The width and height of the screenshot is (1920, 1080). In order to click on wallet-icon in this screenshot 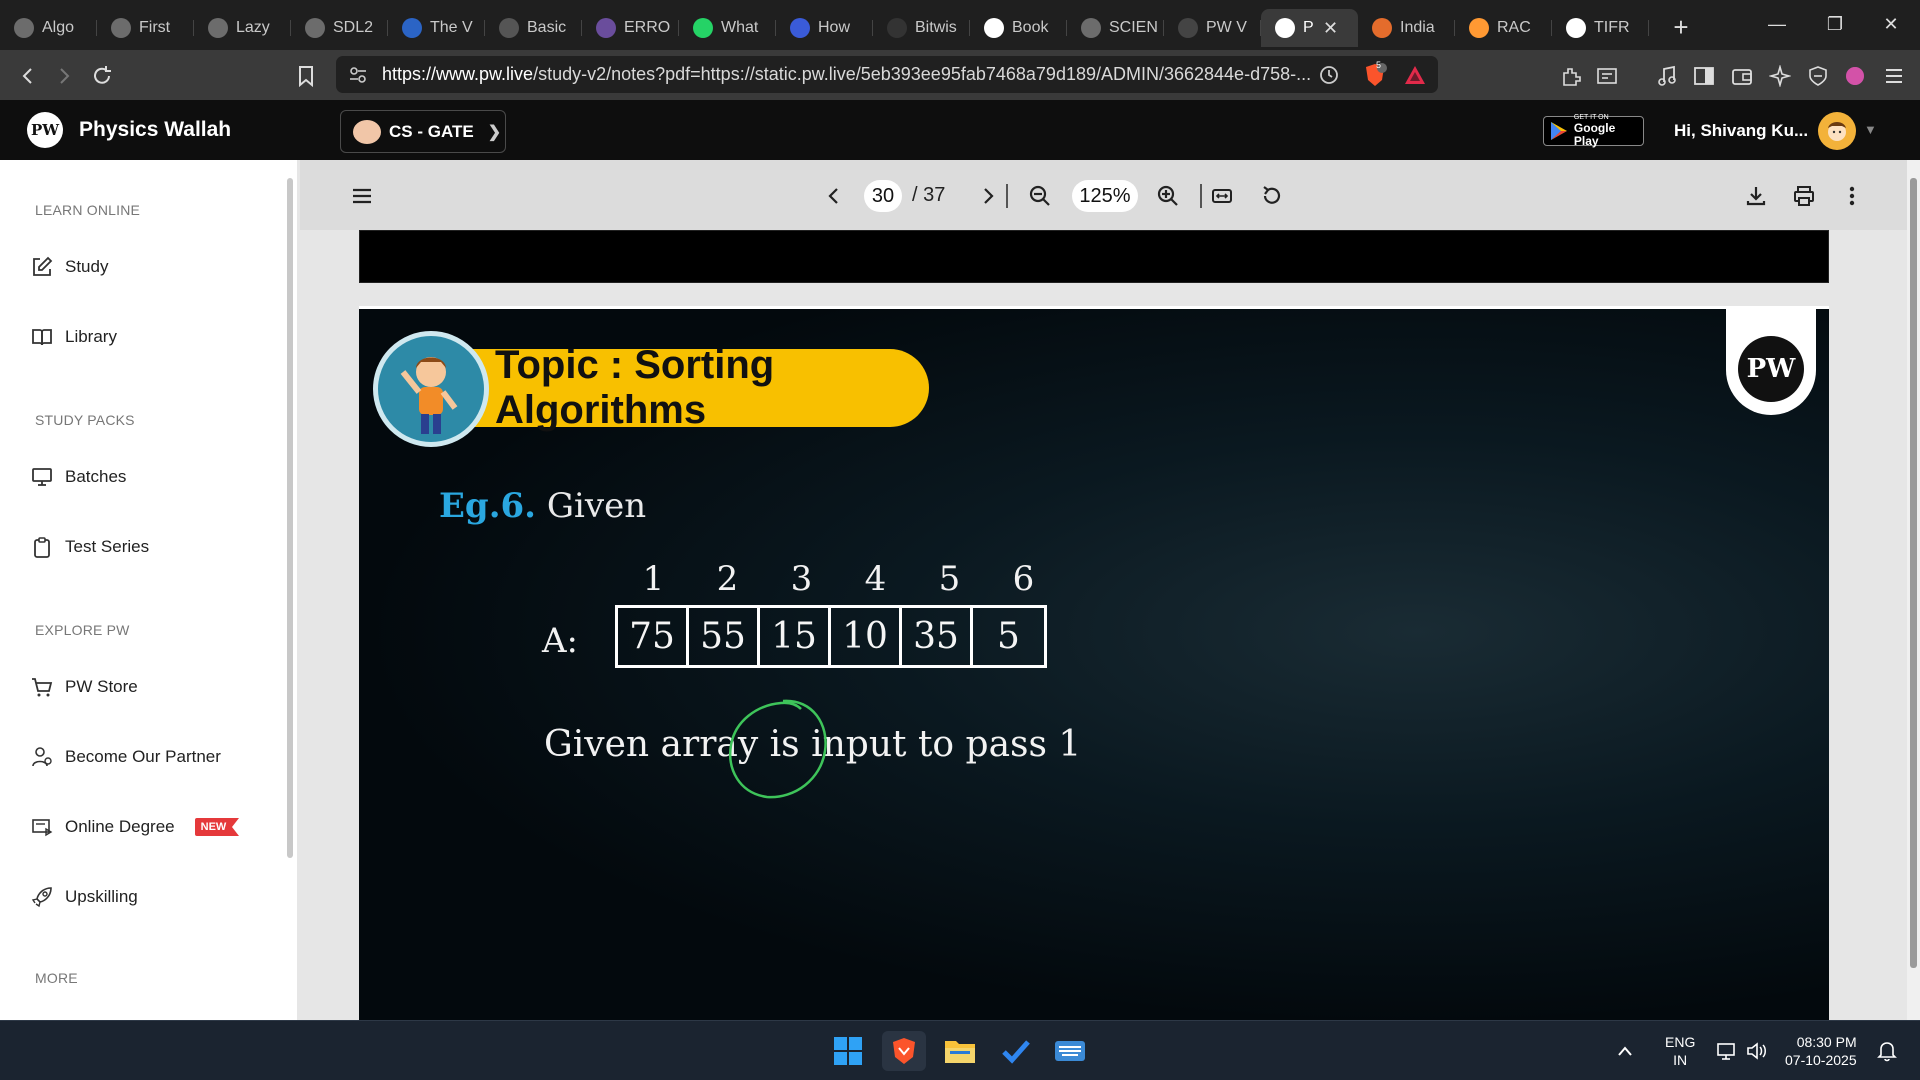, I will do `click(1742, 76)`.